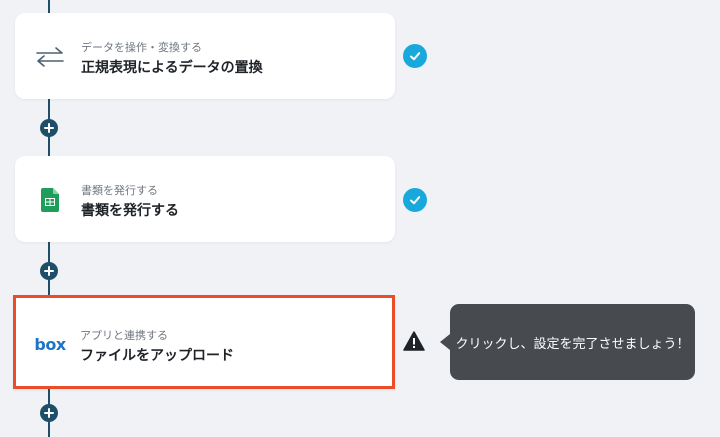  Describe the element at coordinates (445, 342) in the screenshot. I see `tooltip-arrow` at that location.